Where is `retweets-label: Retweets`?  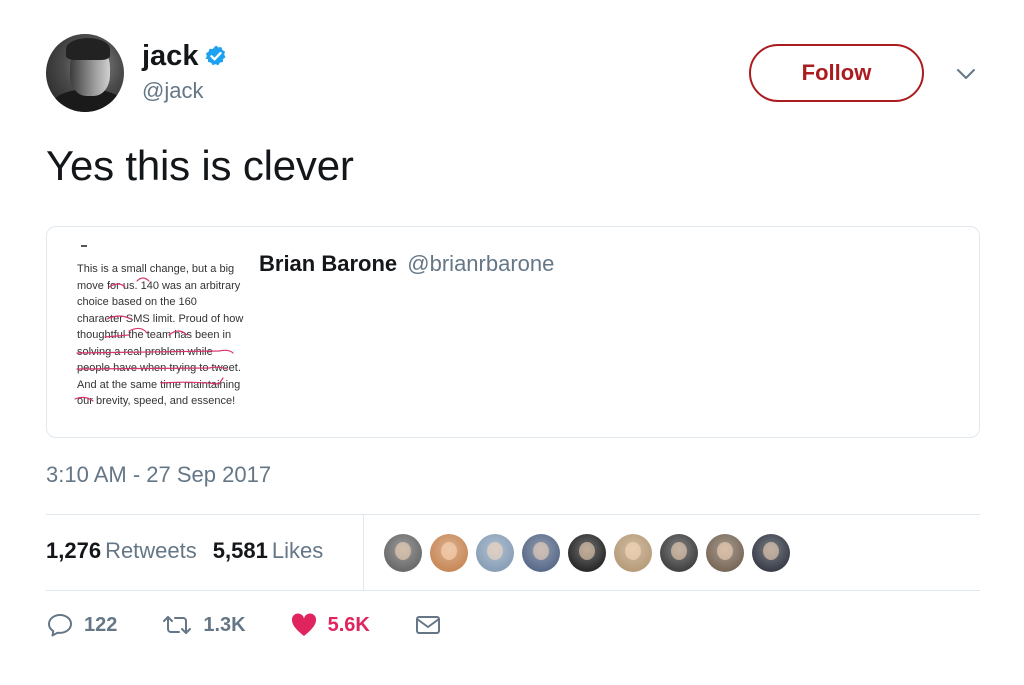
retweets-label: Retweets is located at coordinates (151, 550).